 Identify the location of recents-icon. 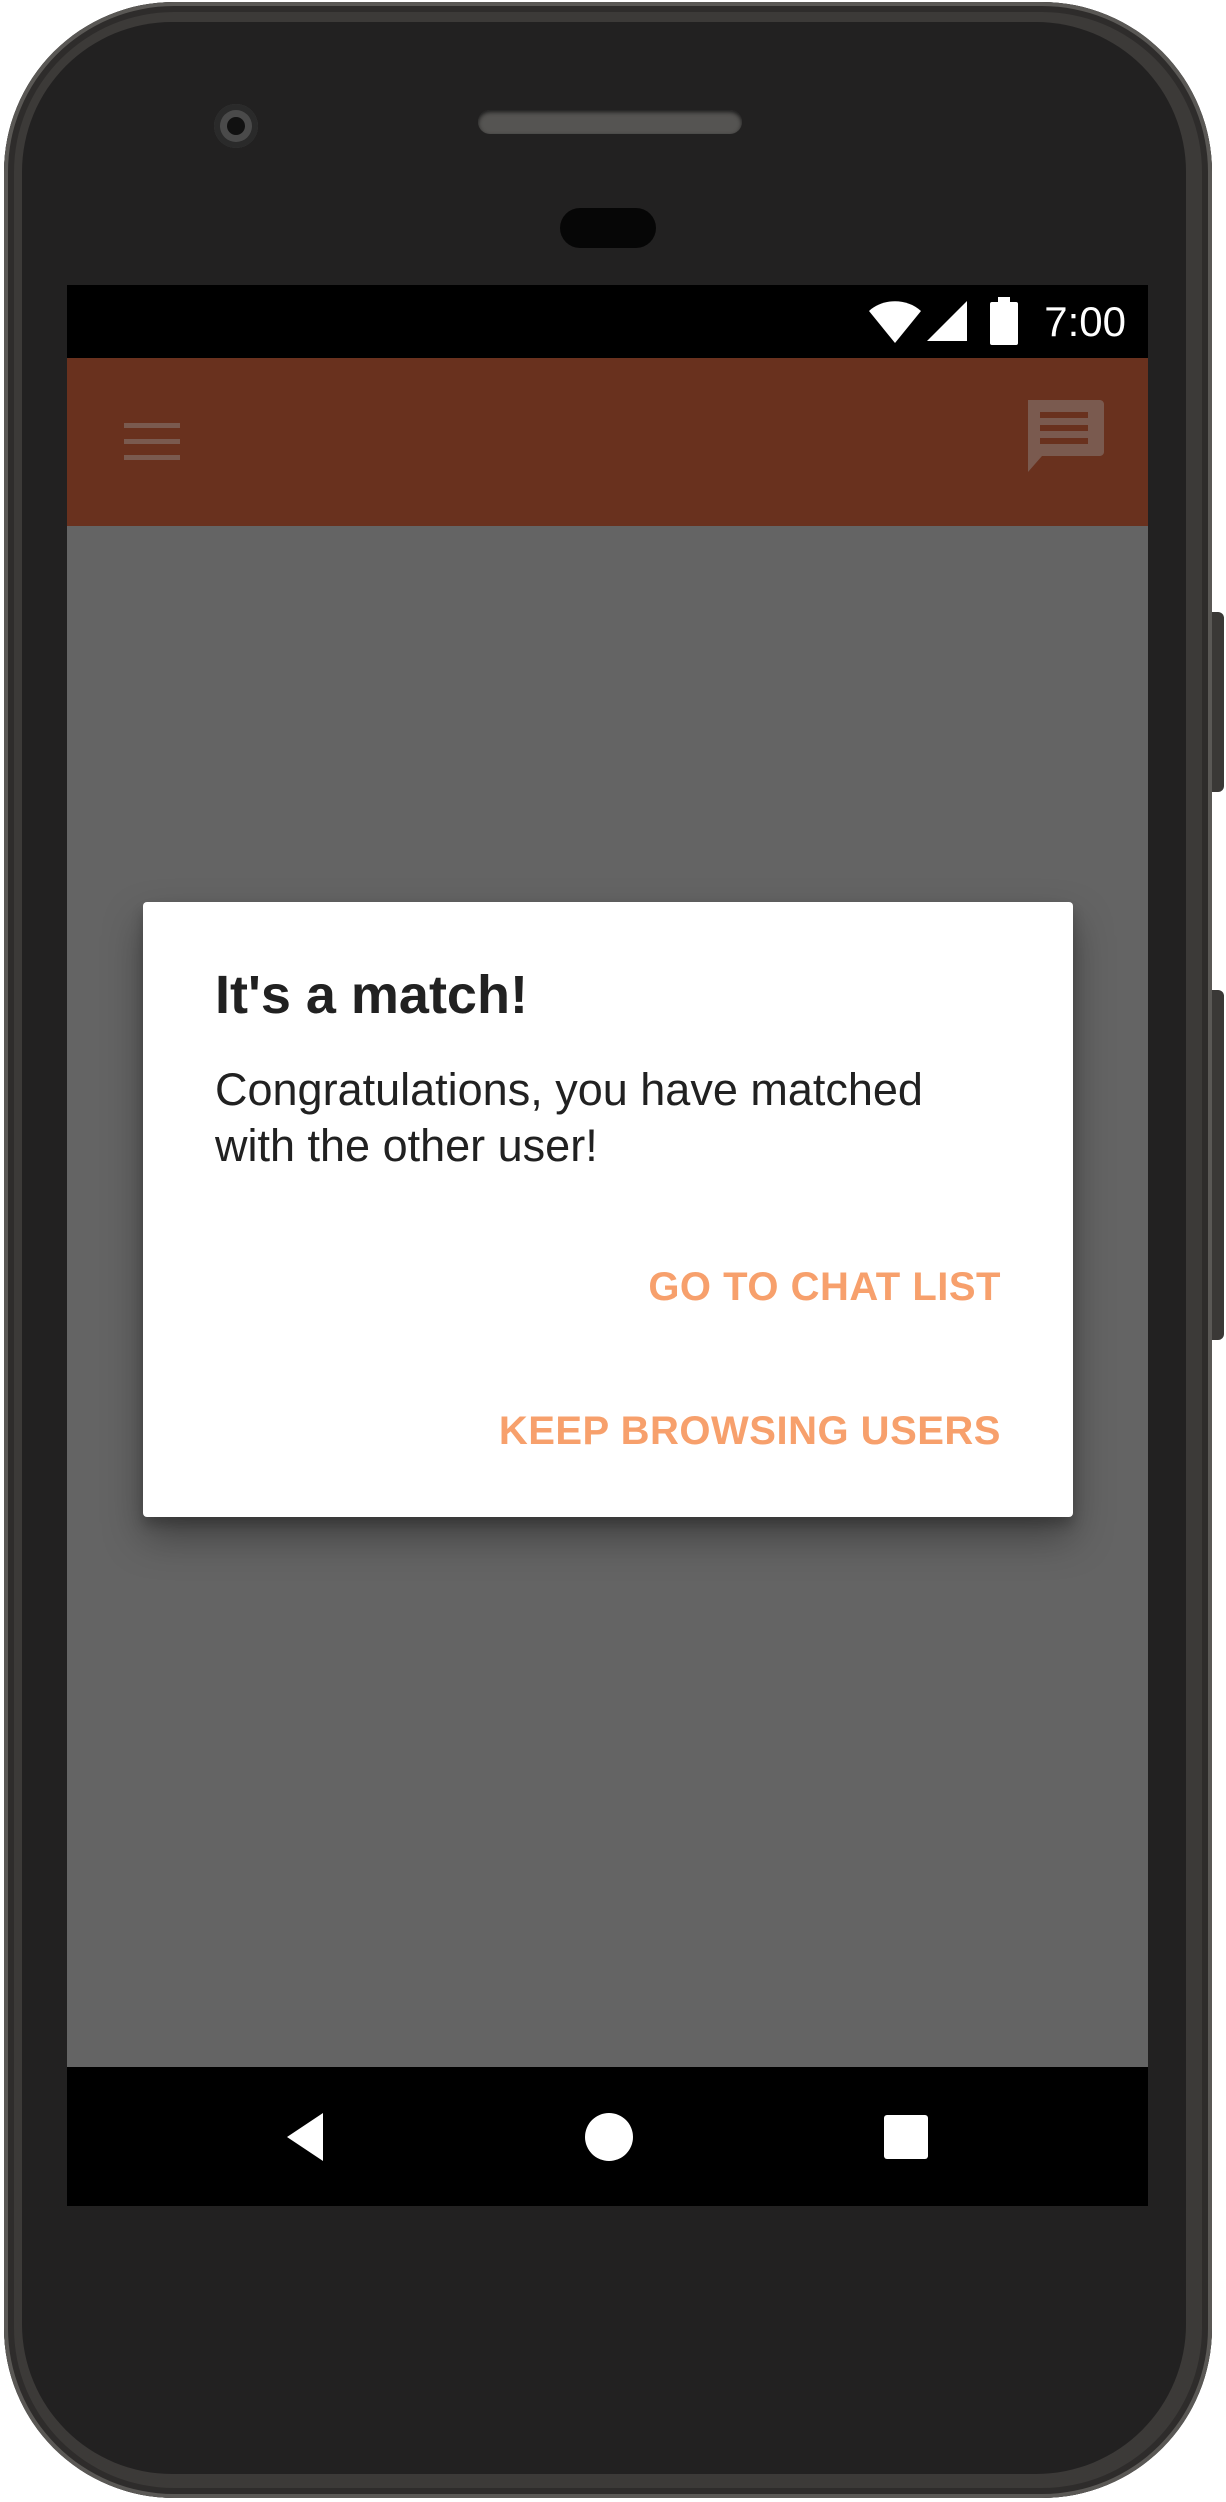
(906, 2137).